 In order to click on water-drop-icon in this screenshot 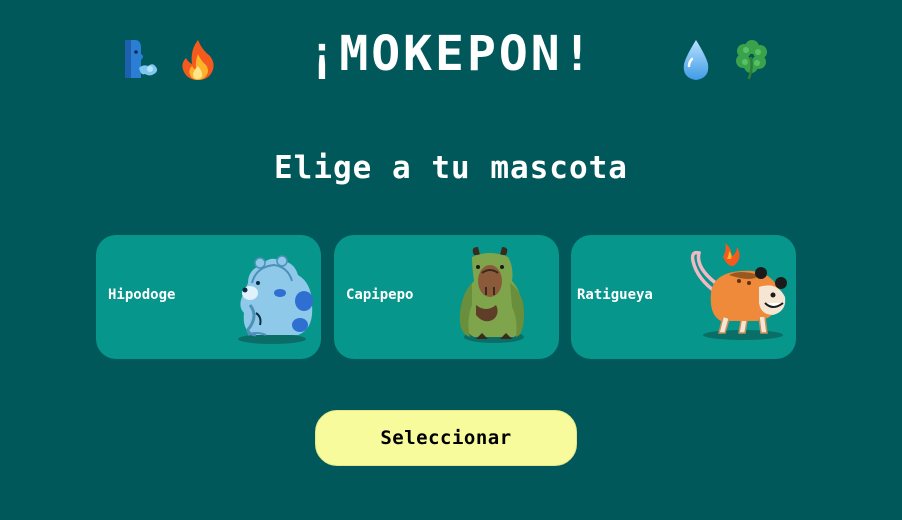, I will do `click(696, 60)`.